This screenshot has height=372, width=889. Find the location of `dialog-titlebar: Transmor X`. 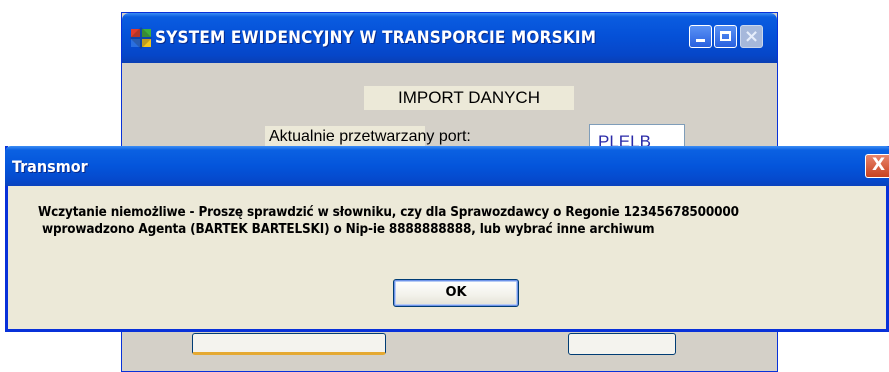

dialog-titlebar: Transmor X is located at coordinates (447, 166).